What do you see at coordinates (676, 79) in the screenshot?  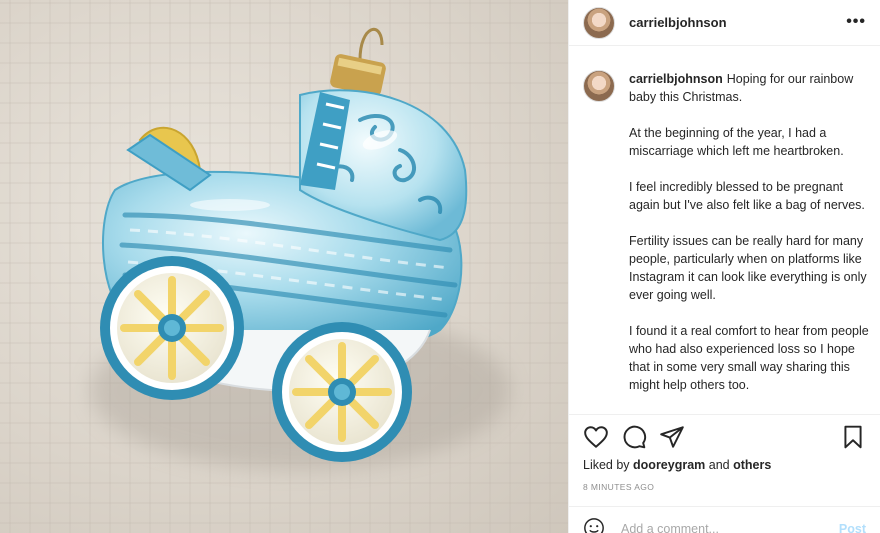 I see `caption-username-link: carrielbjohnson` at bounding box center [676, 79].